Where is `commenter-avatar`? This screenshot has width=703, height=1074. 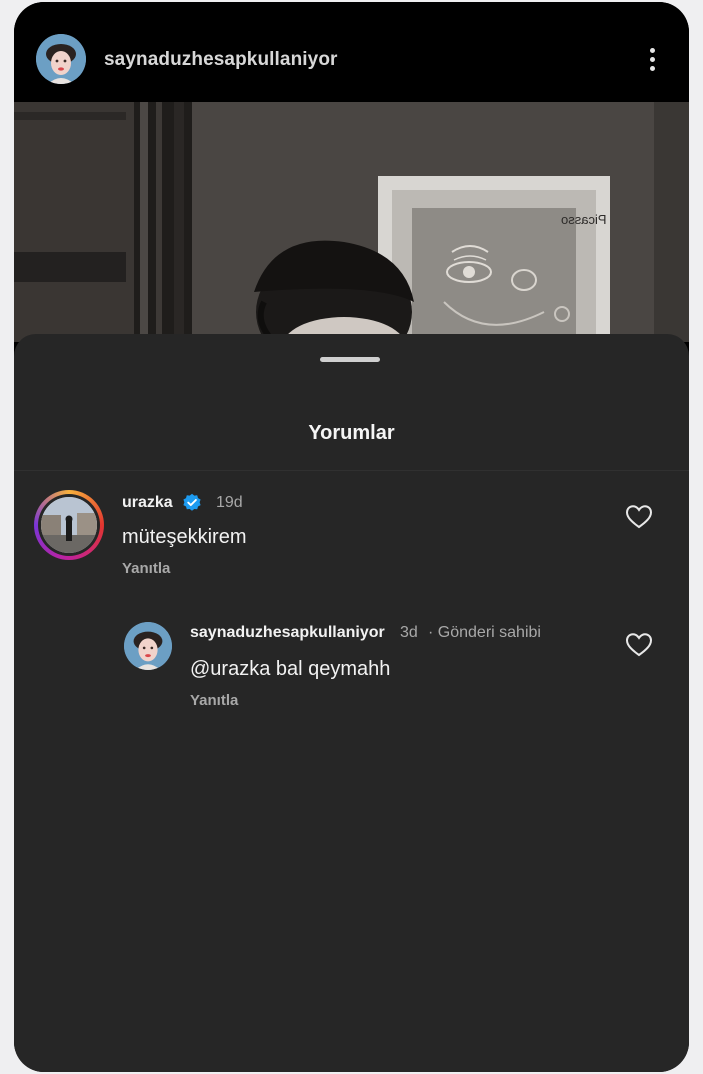 commenter-avatar is located at coordinates (69, 525).